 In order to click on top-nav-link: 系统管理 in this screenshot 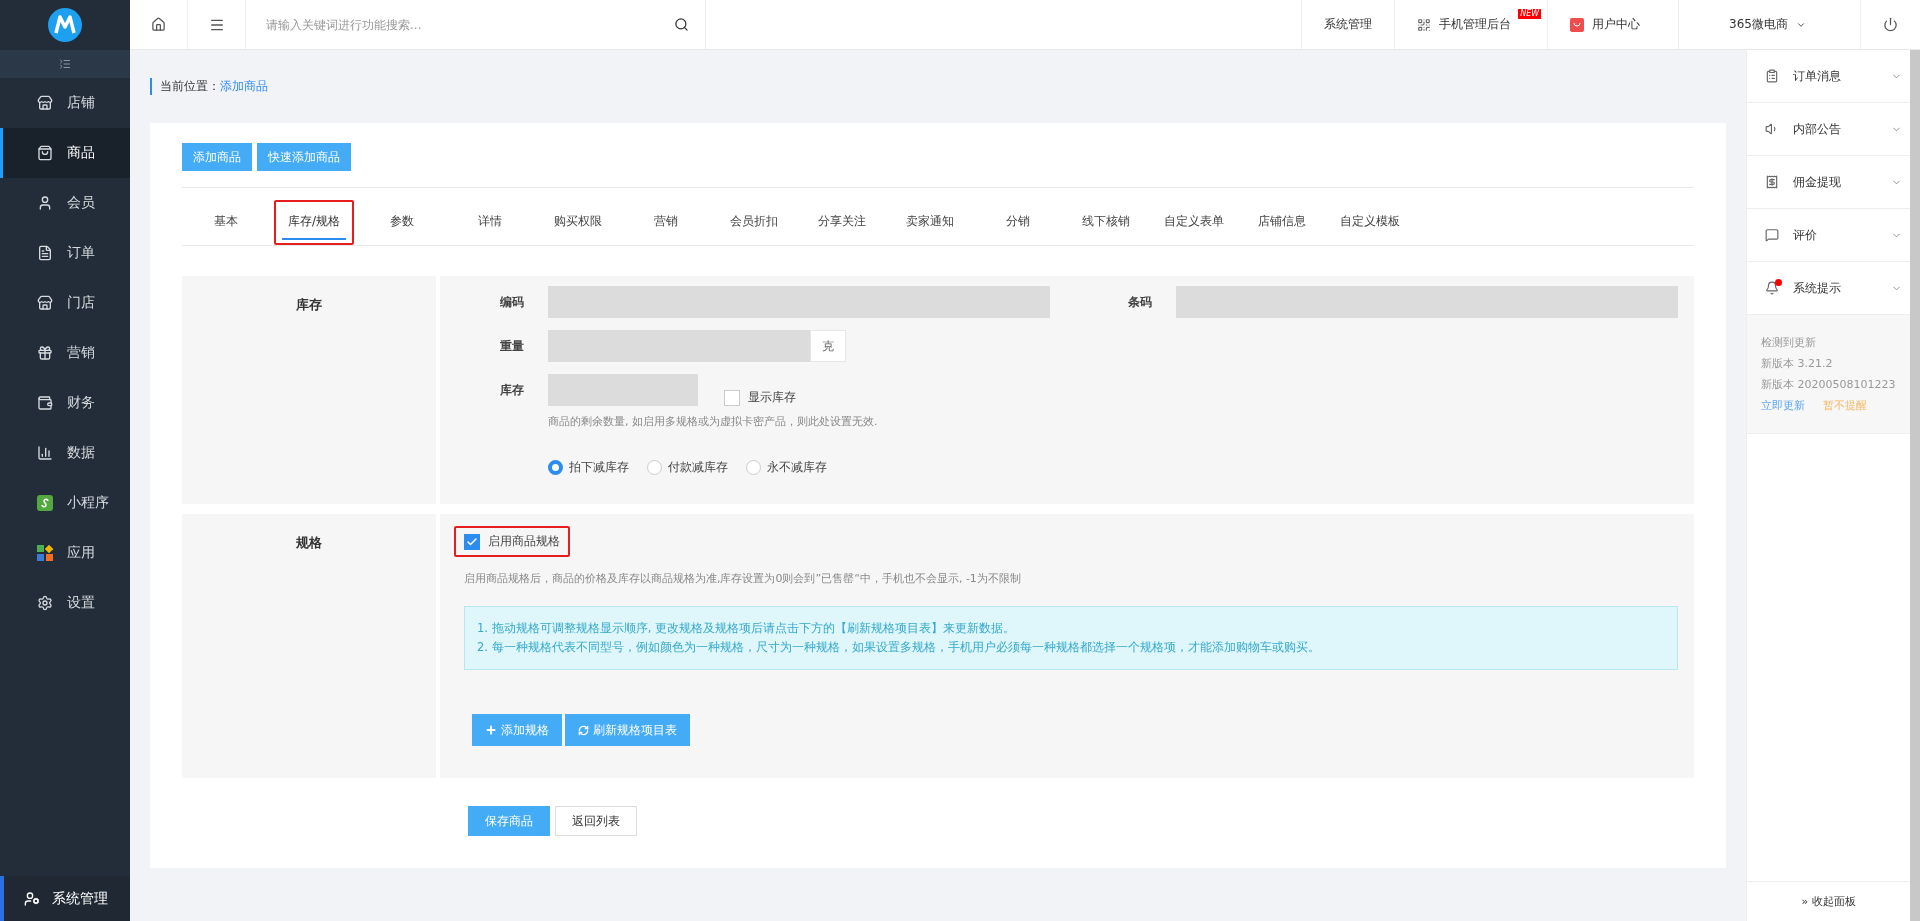, I will do `click(1348, 24)`.